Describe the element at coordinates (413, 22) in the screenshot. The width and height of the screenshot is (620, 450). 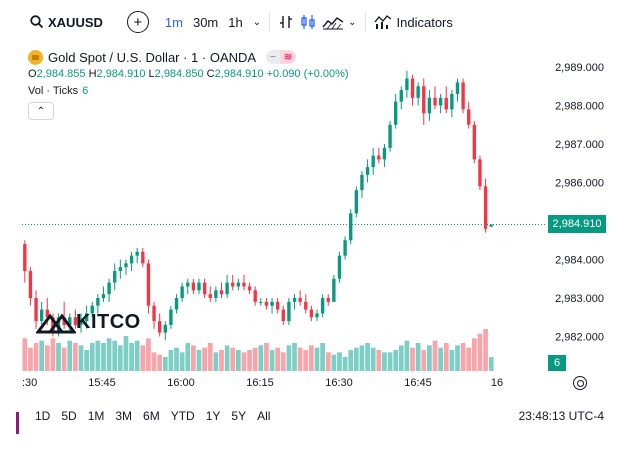
I see `indicators-button: Indicators` at that location.